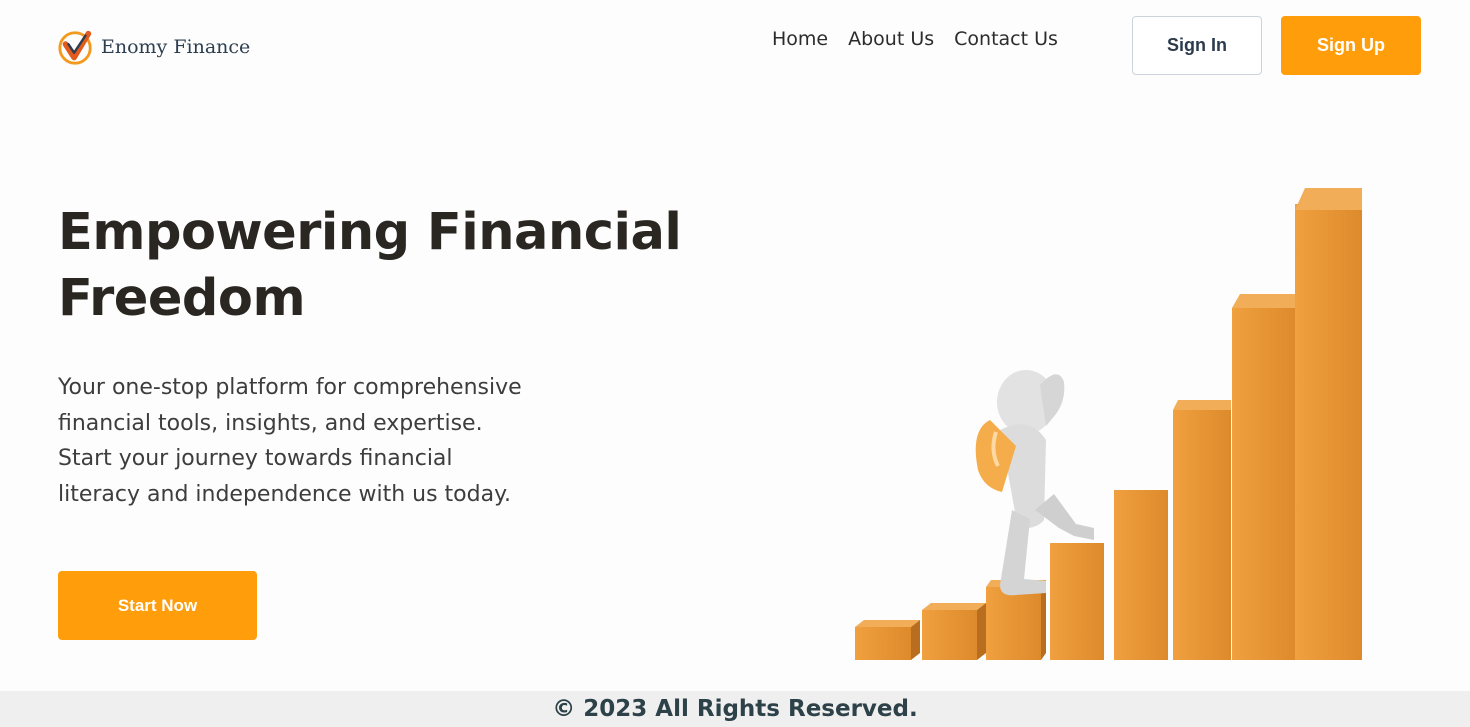  What do you see at coordinates (290, 387) in the screenshot?
I see `hero-subtitle-line: Your one-stop platform for comprehensive` at bounding box center [290, 387].